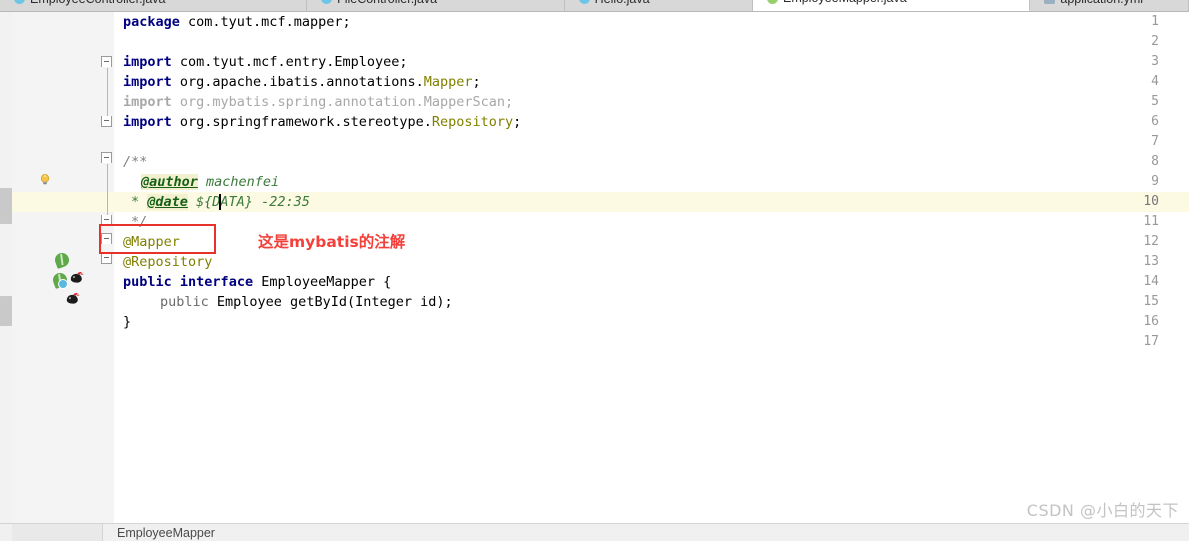  I want to click on code-line-14: public interface EmployeeMapper {, so click(257, 282).